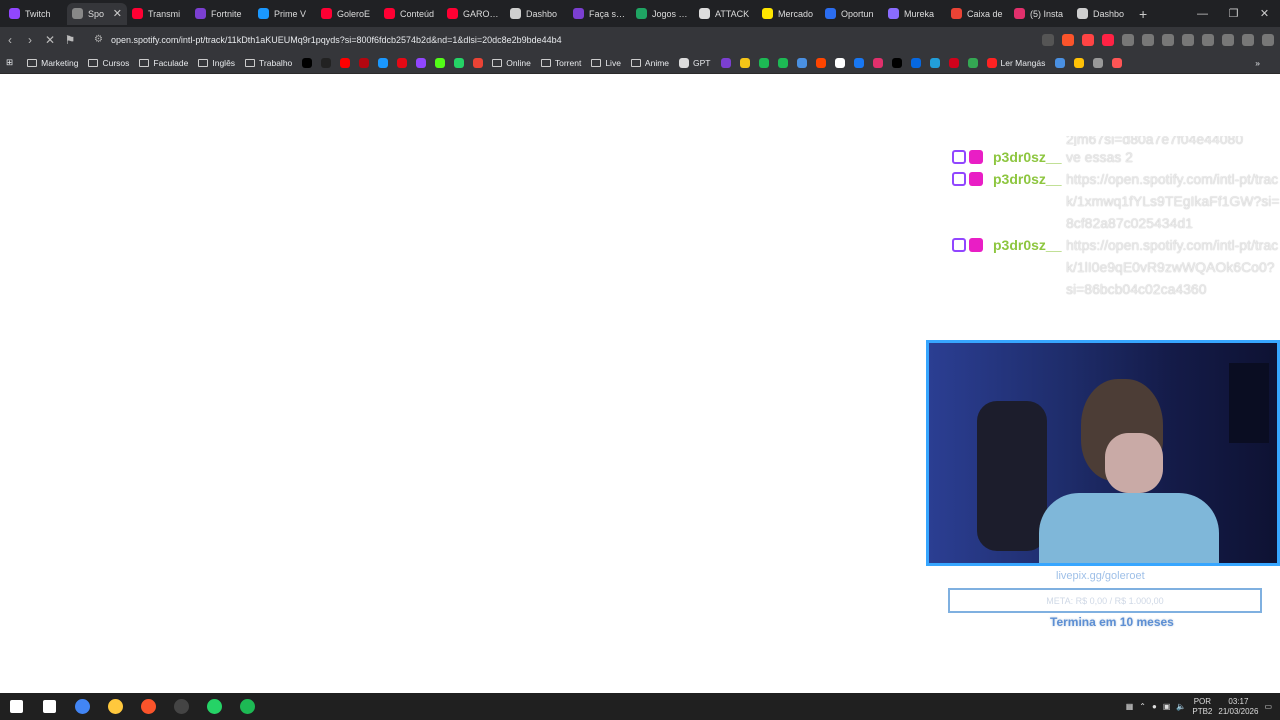 The image size is (1280, 720). Describe the element at coordinates (117, 13) in the screenshot. I see `tab-close-icon: ✕` at that location.